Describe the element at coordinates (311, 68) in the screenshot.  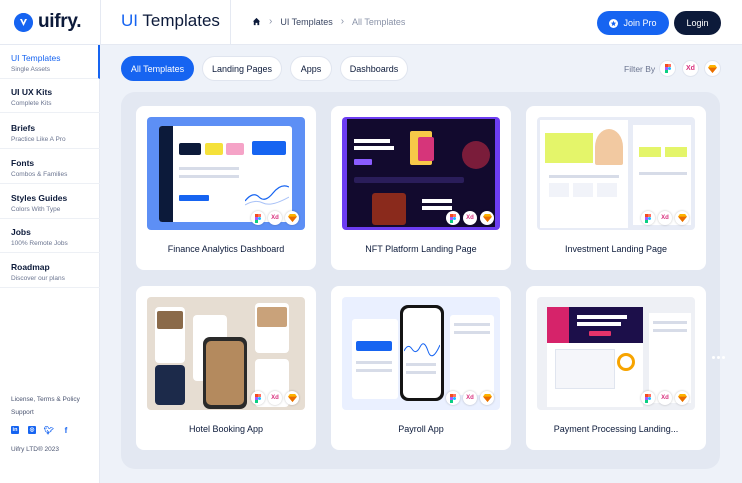
I see `chip-apps: Apps` at that location.